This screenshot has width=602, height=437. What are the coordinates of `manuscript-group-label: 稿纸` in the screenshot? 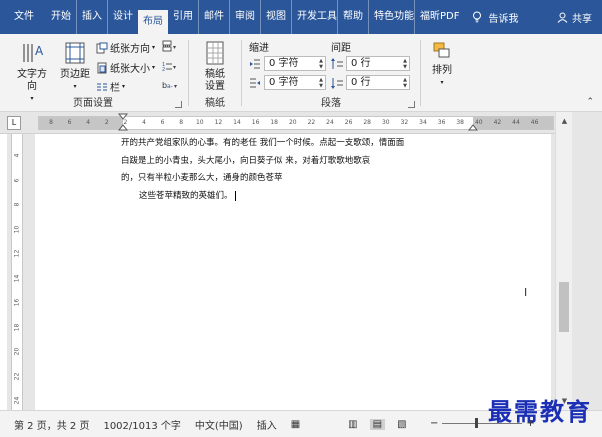 It's located at (215, 103).